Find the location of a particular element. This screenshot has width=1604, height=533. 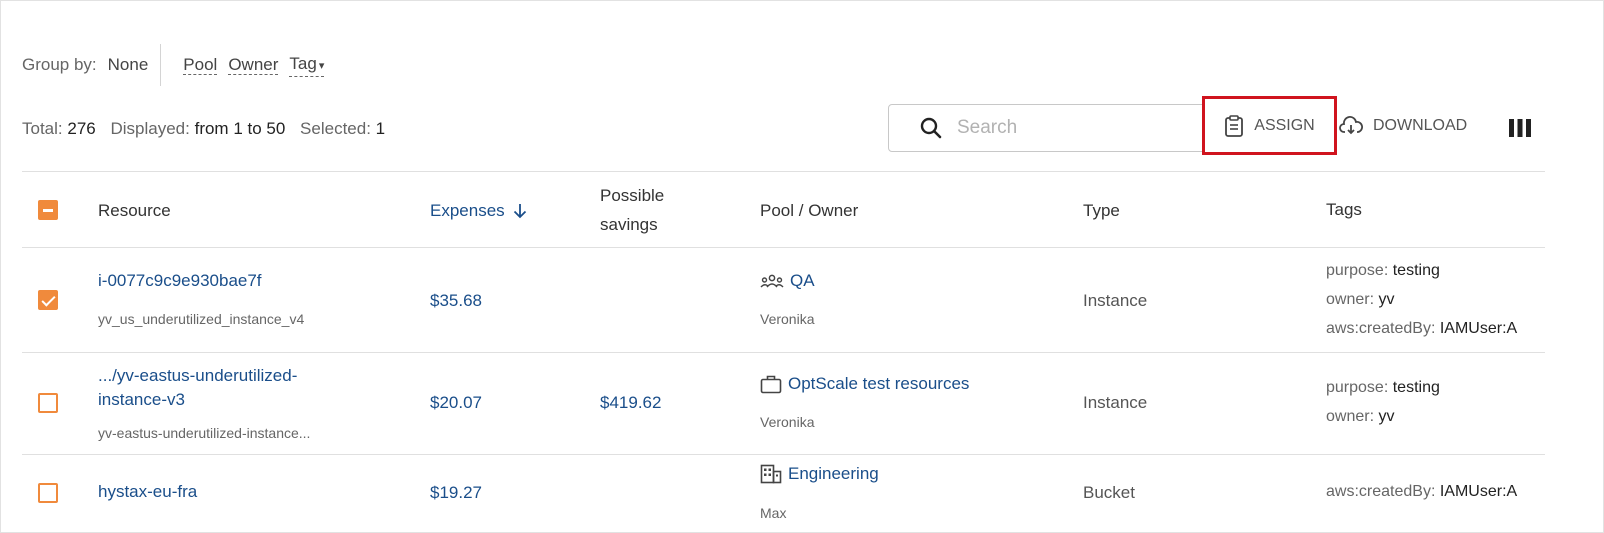

column-header-type: Type is located at coordinates (1101, 210).